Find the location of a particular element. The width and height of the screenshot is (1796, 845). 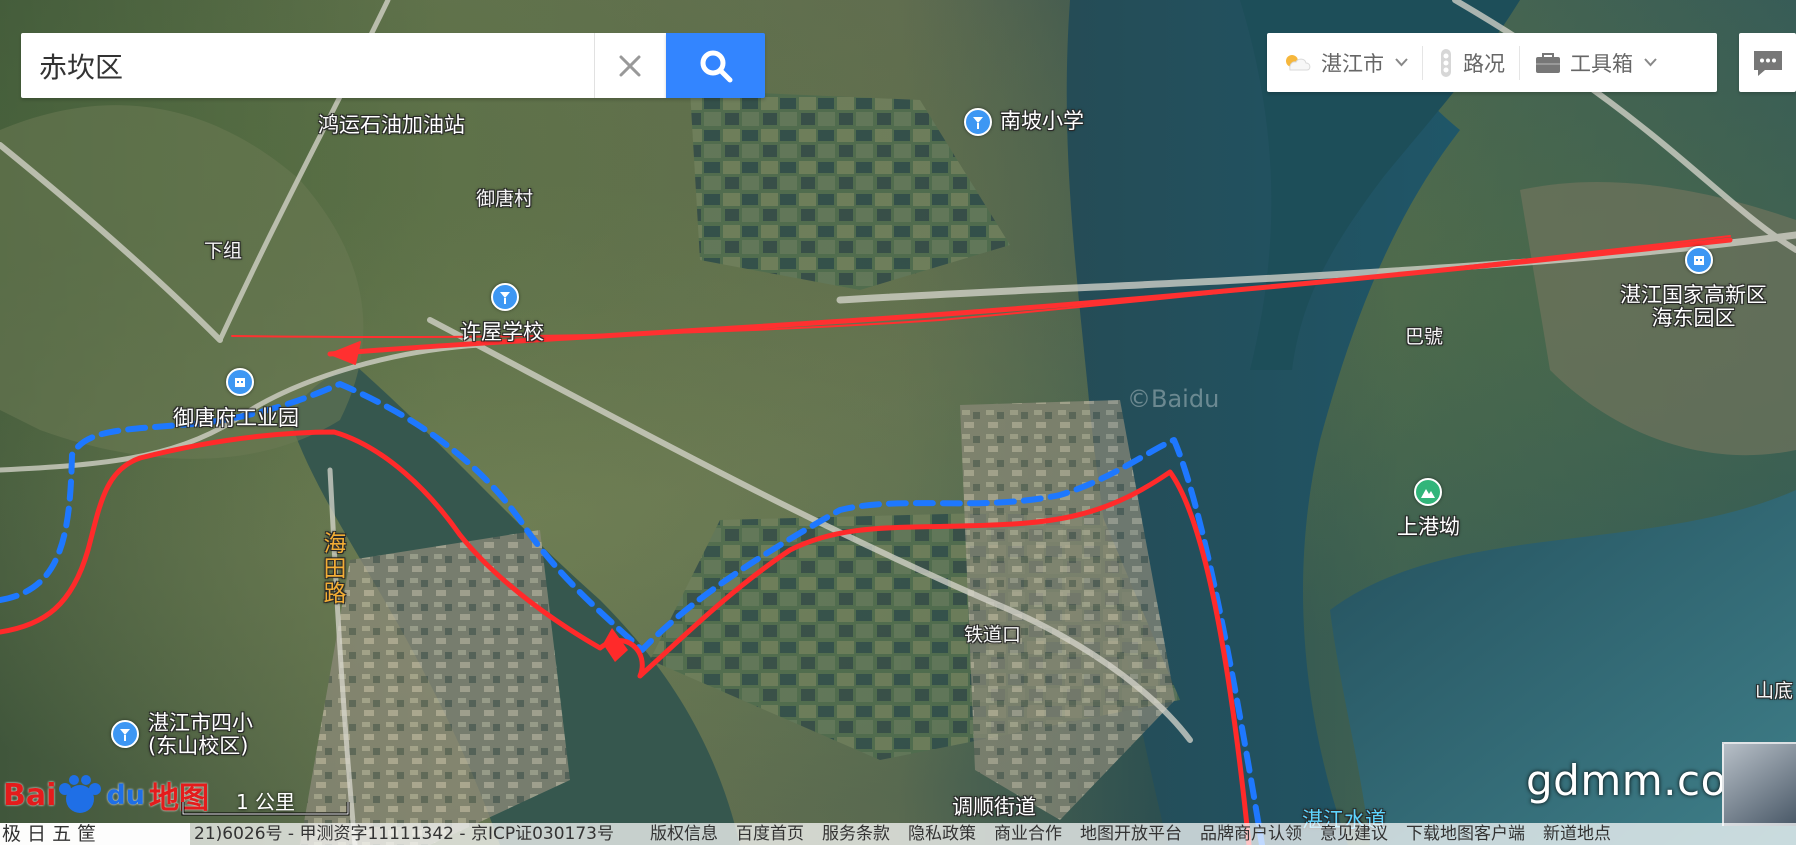

city-selector: 湛江市 is located at coordinates (1344, 63).